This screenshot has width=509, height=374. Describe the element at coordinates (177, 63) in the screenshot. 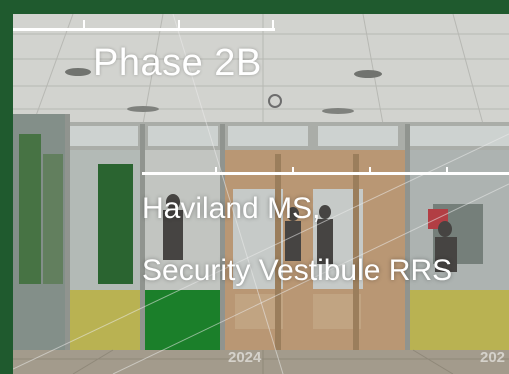

I see `phase-title: Phase 2B` at that location.